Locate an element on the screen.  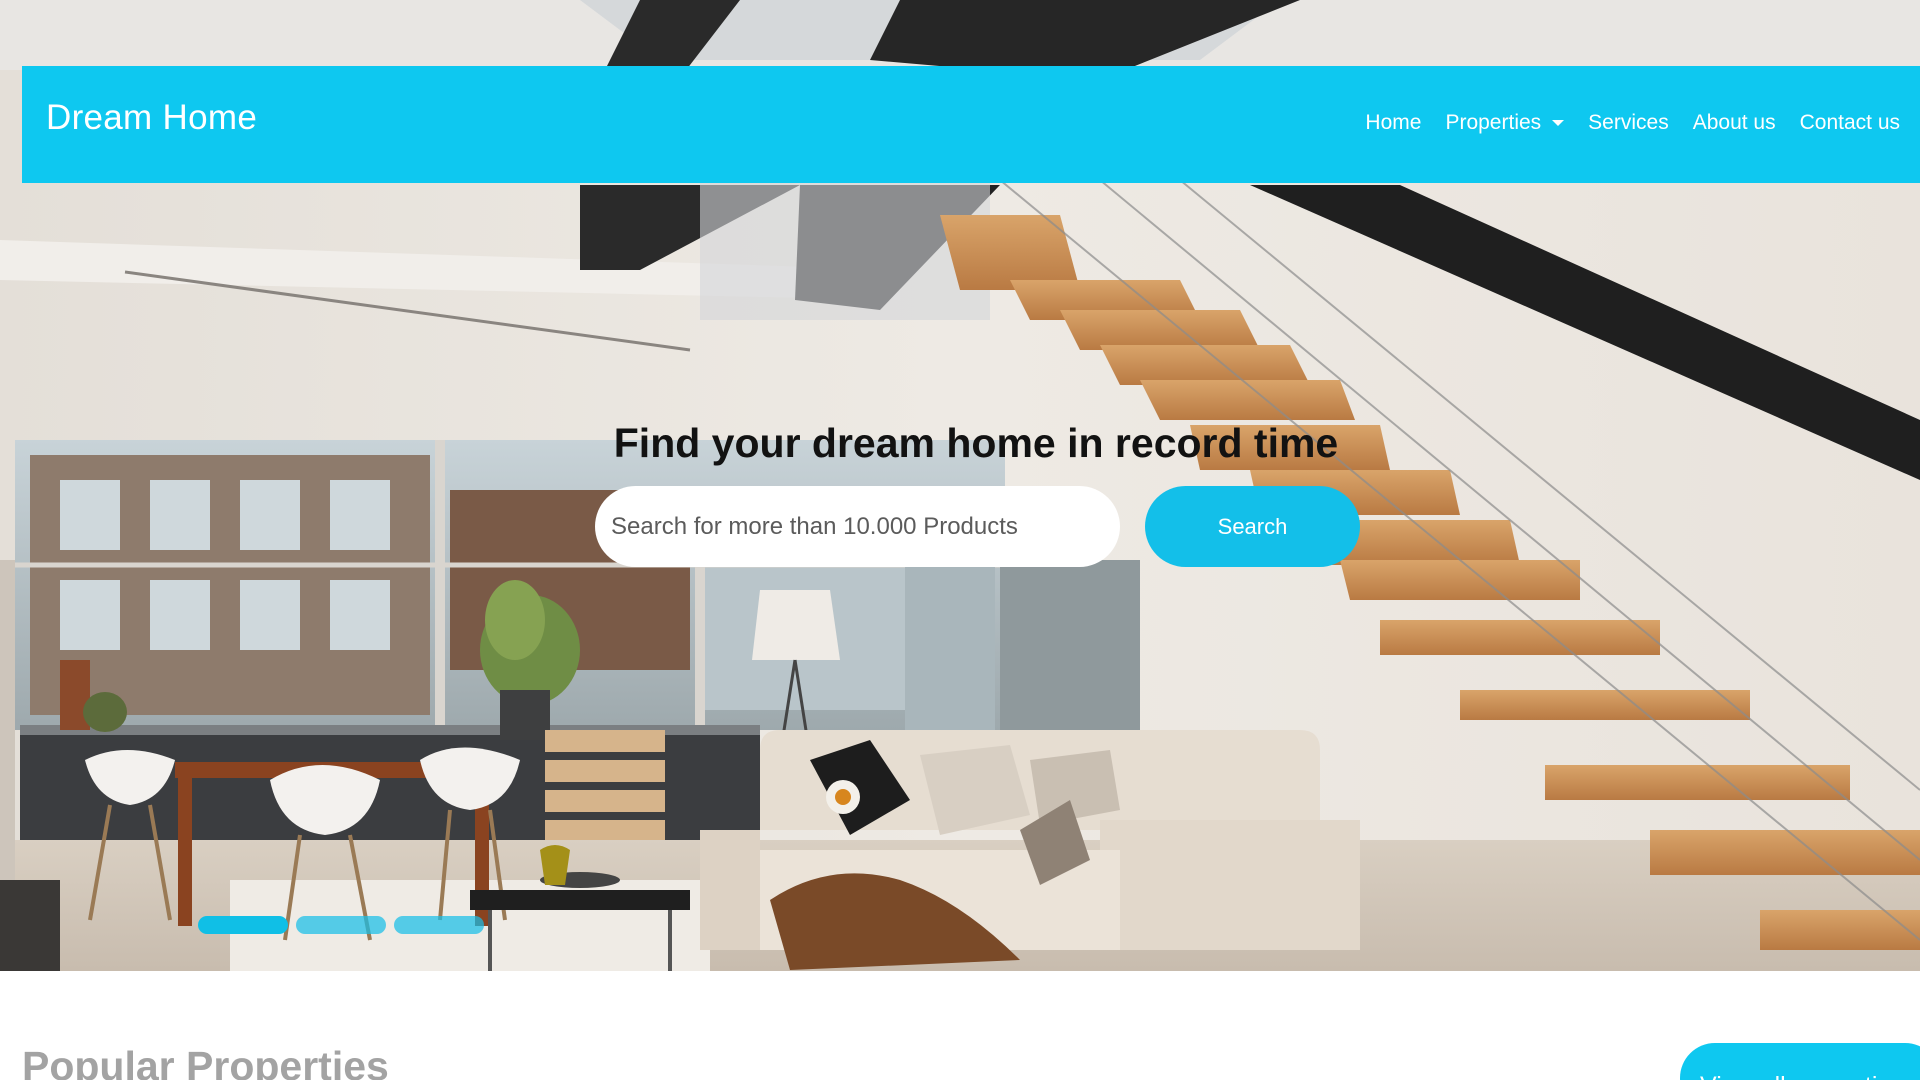
nav-item-services: Services is located at coordinates (1628, 123).